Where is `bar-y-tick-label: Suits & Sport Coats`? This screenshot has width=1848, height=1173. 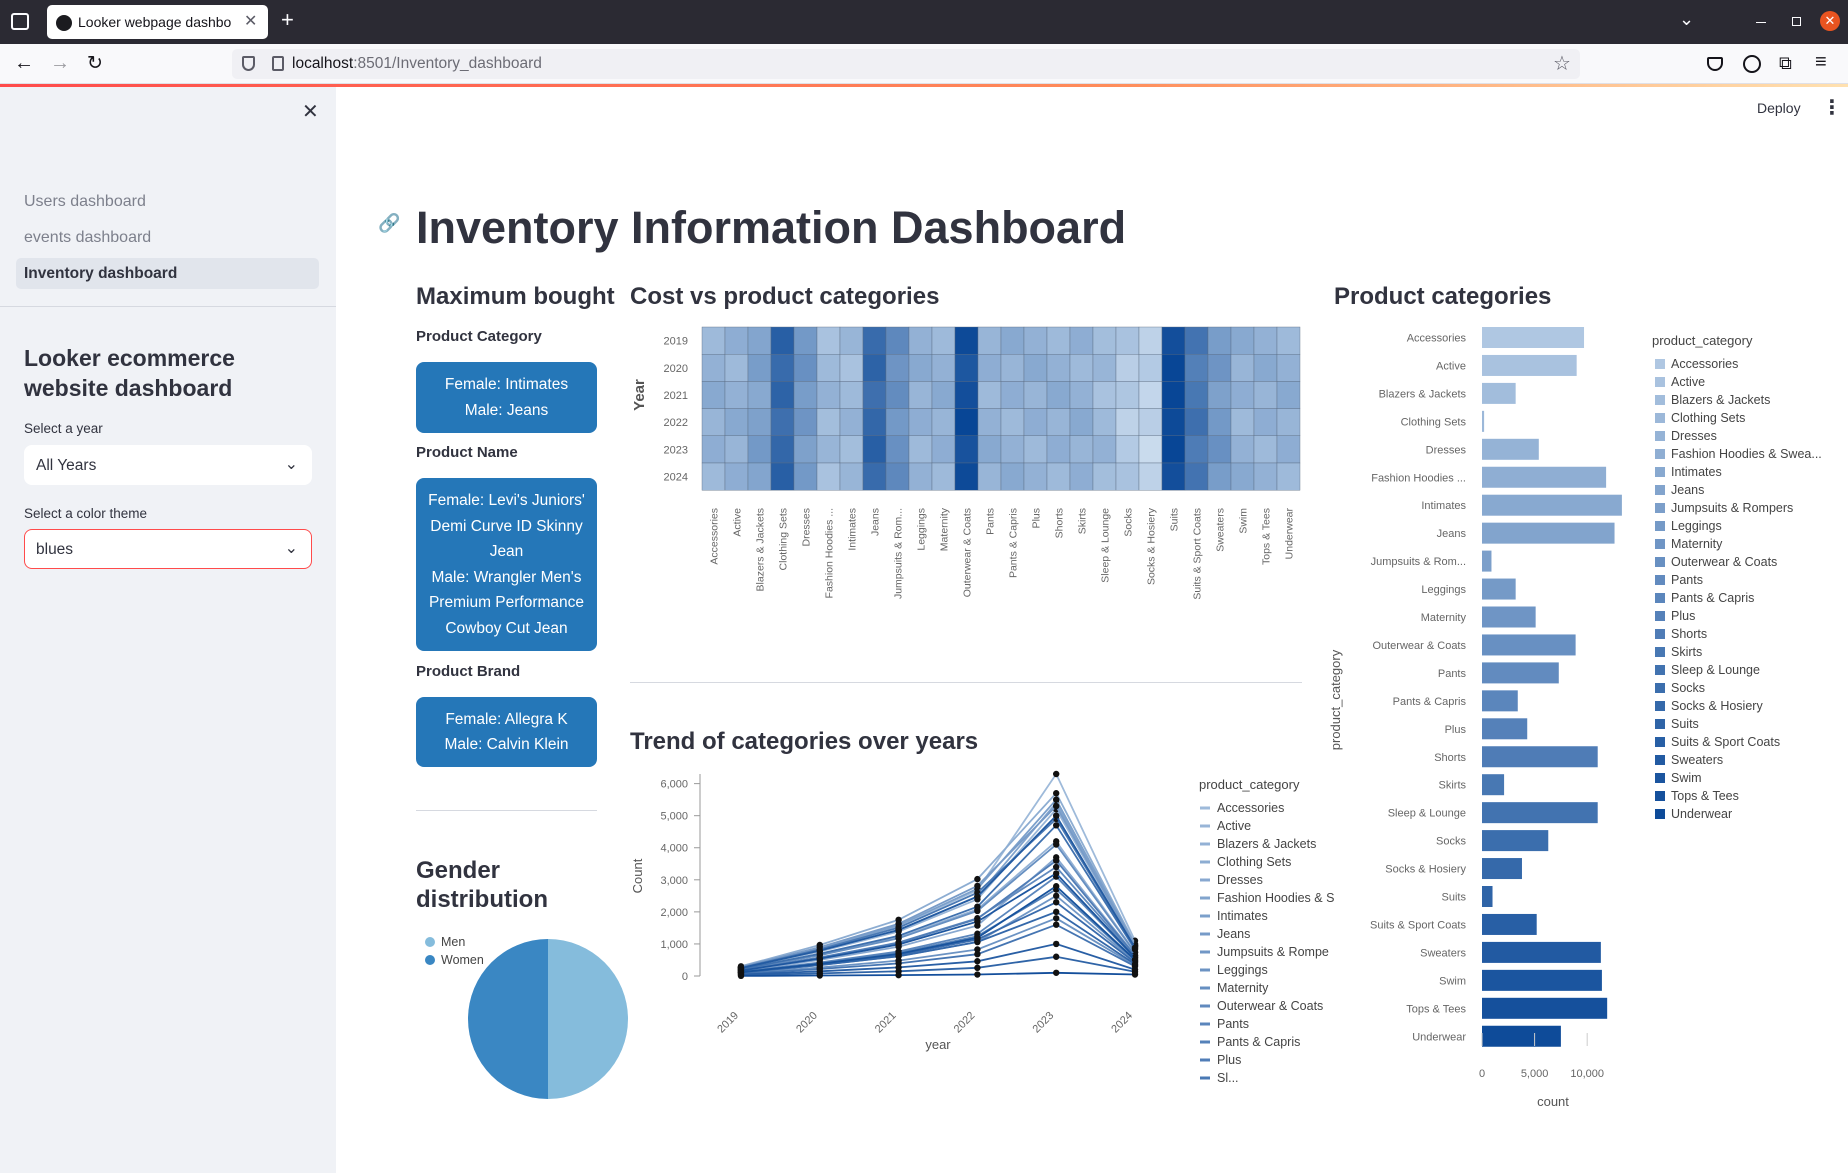 bar-y-tick-label: Suits & Sport Coats is located at coordinates (1418, 925).